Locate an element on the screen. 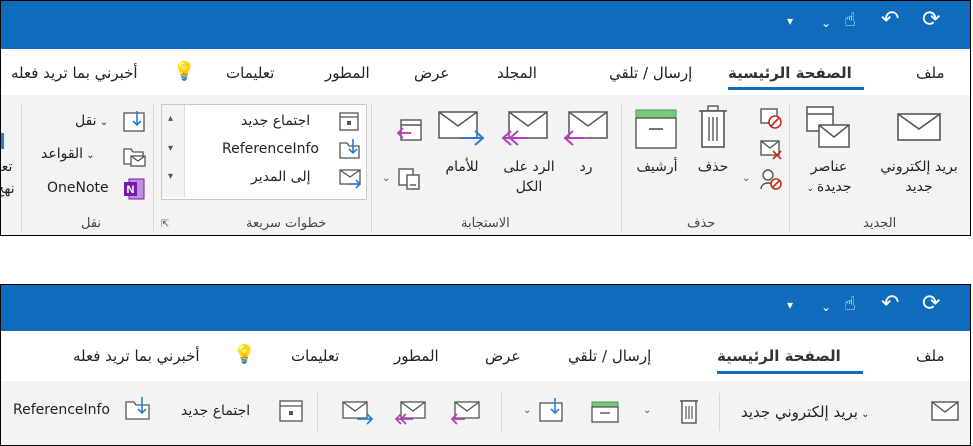  onenote-icon: N is located at coordinates (134, 189).